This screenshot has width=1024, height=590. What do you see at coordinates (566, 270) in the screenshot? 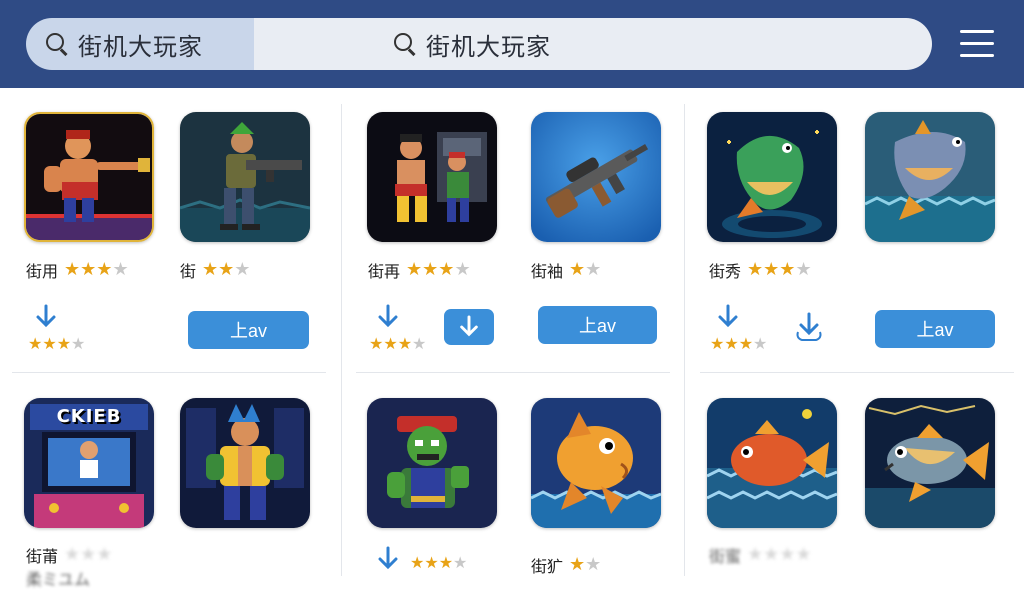
I see `game-title-4: 街袖 ★ ★` at bounding box center [566, 270].